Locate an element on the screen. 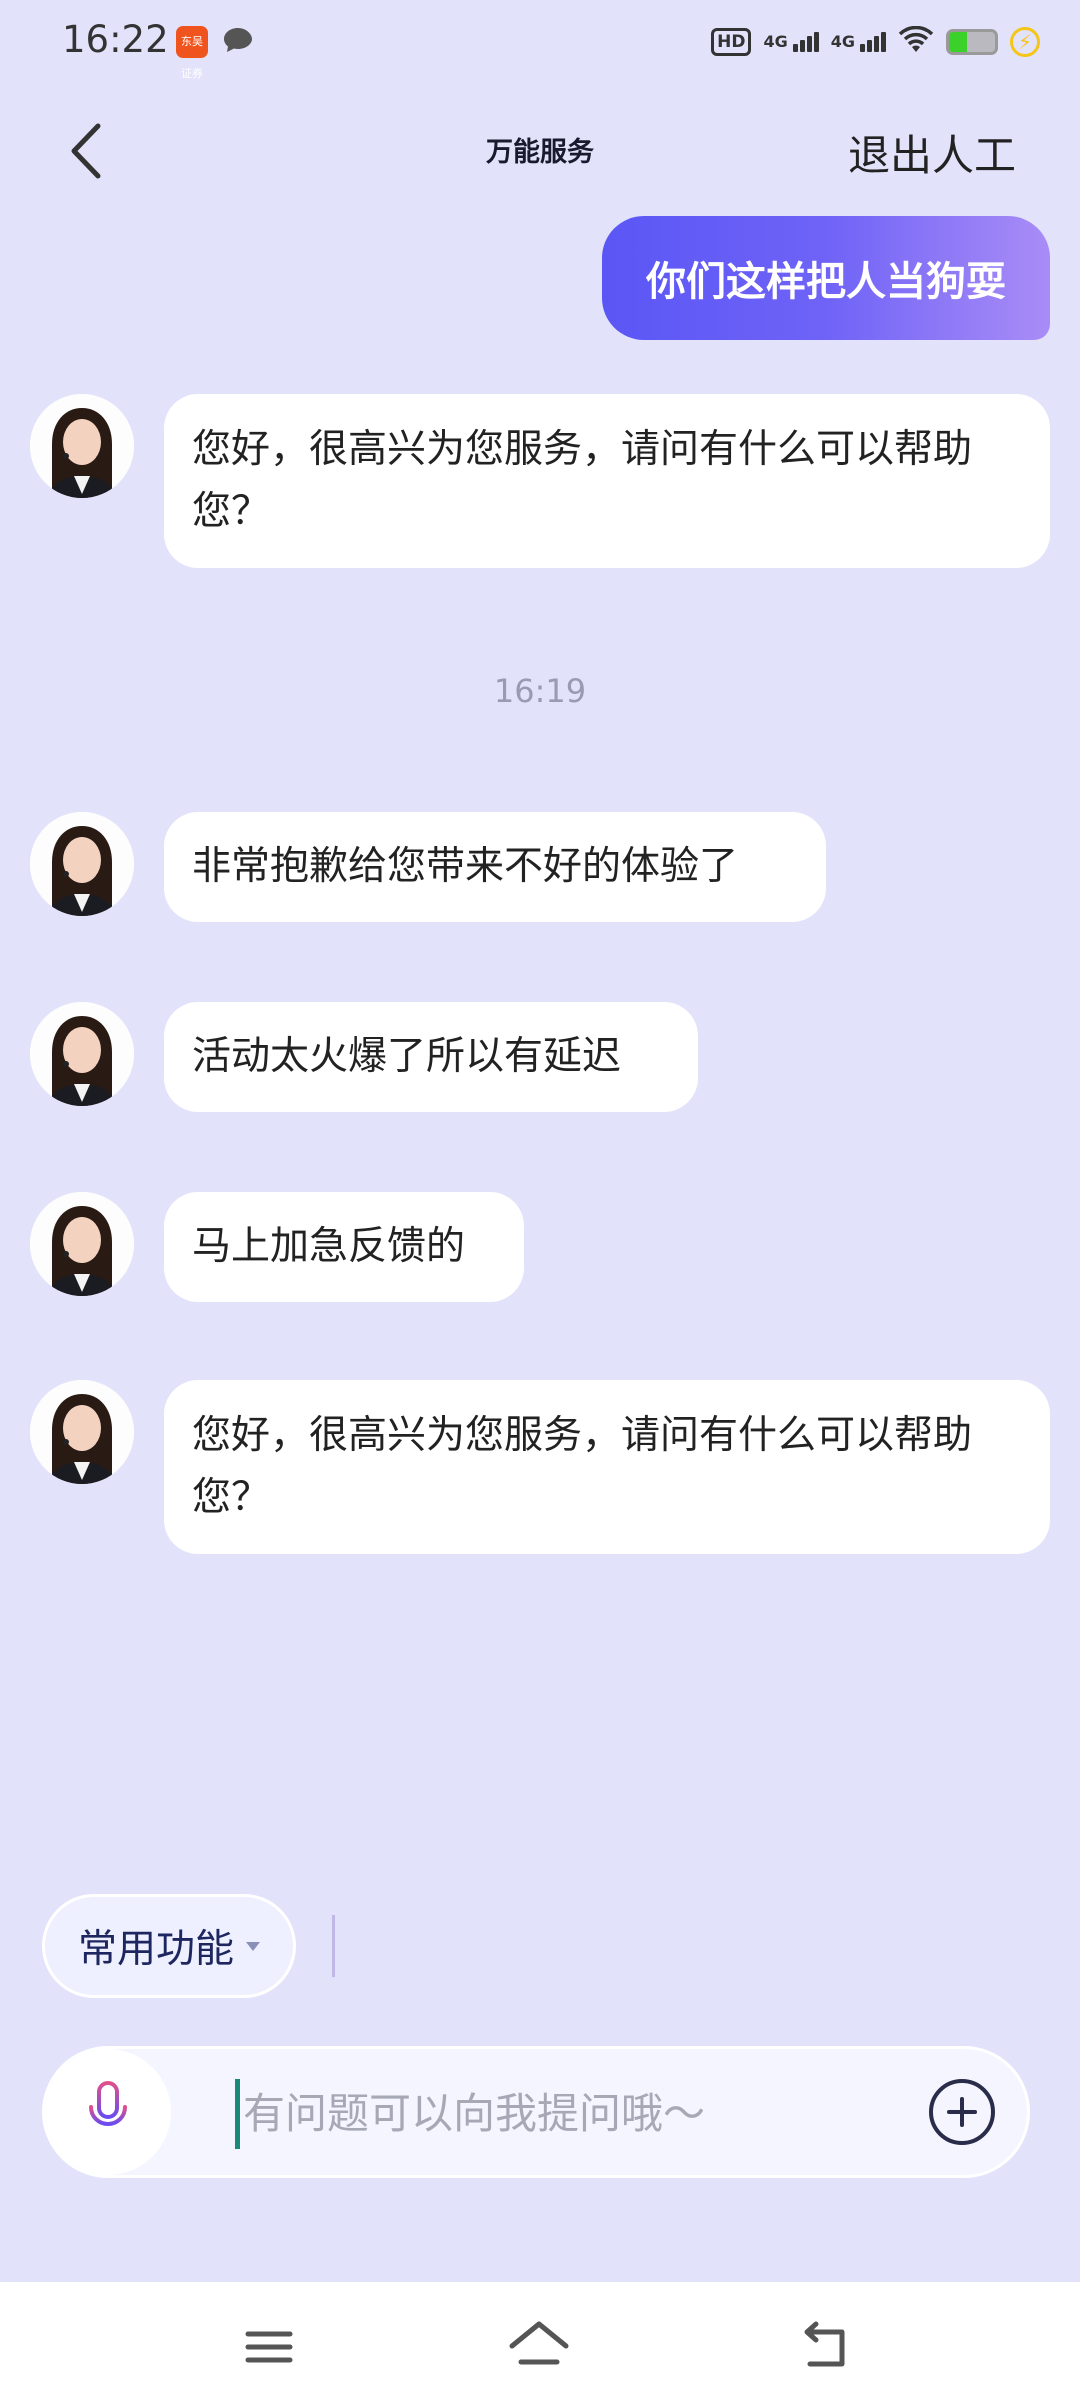 Image resolution: width=1080 pixels, height=2408 pixels. caret-down-icon is located at coordinates (253, 1946).